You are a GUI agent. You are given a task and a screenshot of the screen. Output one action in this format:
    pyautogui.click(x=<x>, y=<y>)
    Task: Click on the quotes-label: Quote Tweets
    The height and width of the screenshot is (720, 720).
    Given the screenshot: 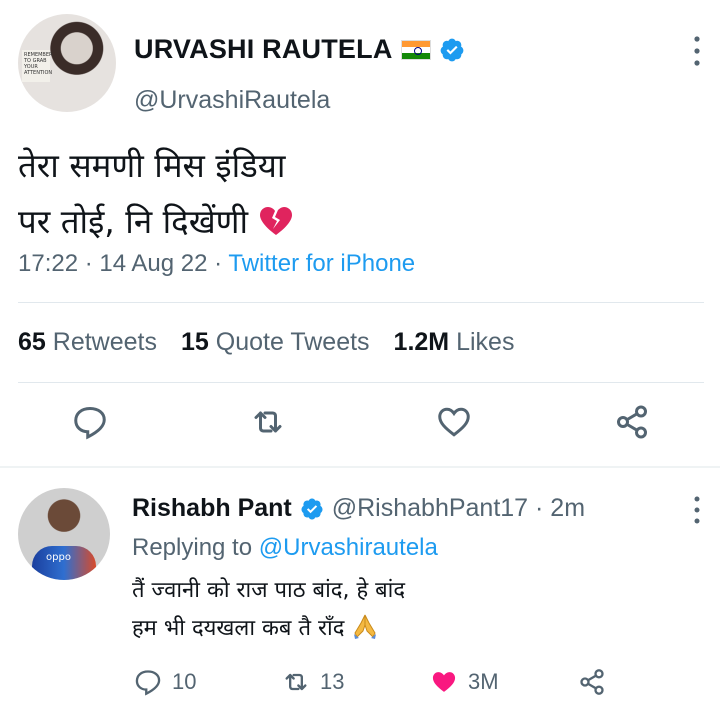 What is the action you would take?
    pyautogui.click(x=292, y=342)
    